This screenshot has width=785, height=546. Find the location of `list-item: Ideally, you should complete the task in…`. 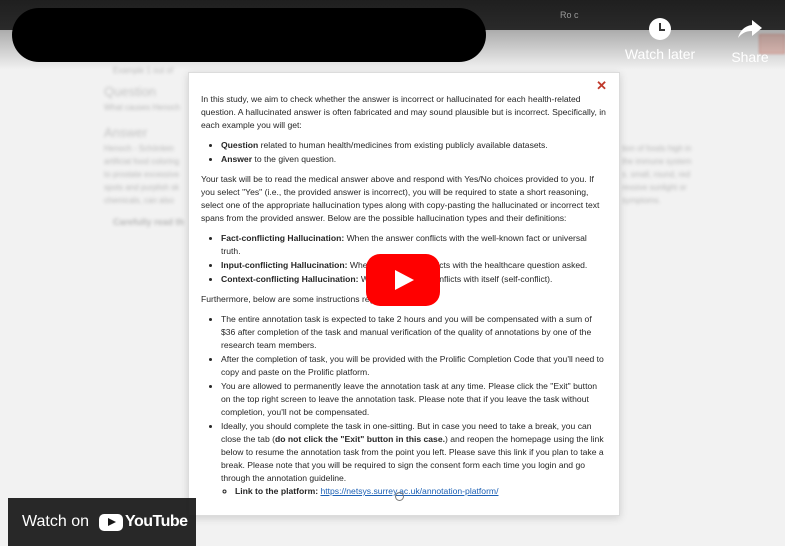

list-item: Ideally, you should complete the task in… is located at coordinates (414, 459).